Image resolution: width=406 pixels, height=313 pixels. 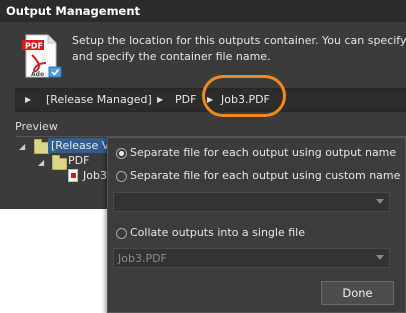 What do you see at coordinates (42, 56) in the screenshot?
I see `pdf-document-icon: PDF Ado` at bounding box center [42, 56].